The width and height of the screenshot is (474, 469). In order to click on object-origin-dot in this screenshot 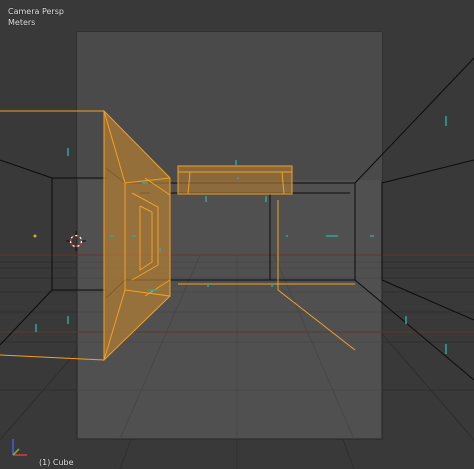, I will do `click(35, 236)`.